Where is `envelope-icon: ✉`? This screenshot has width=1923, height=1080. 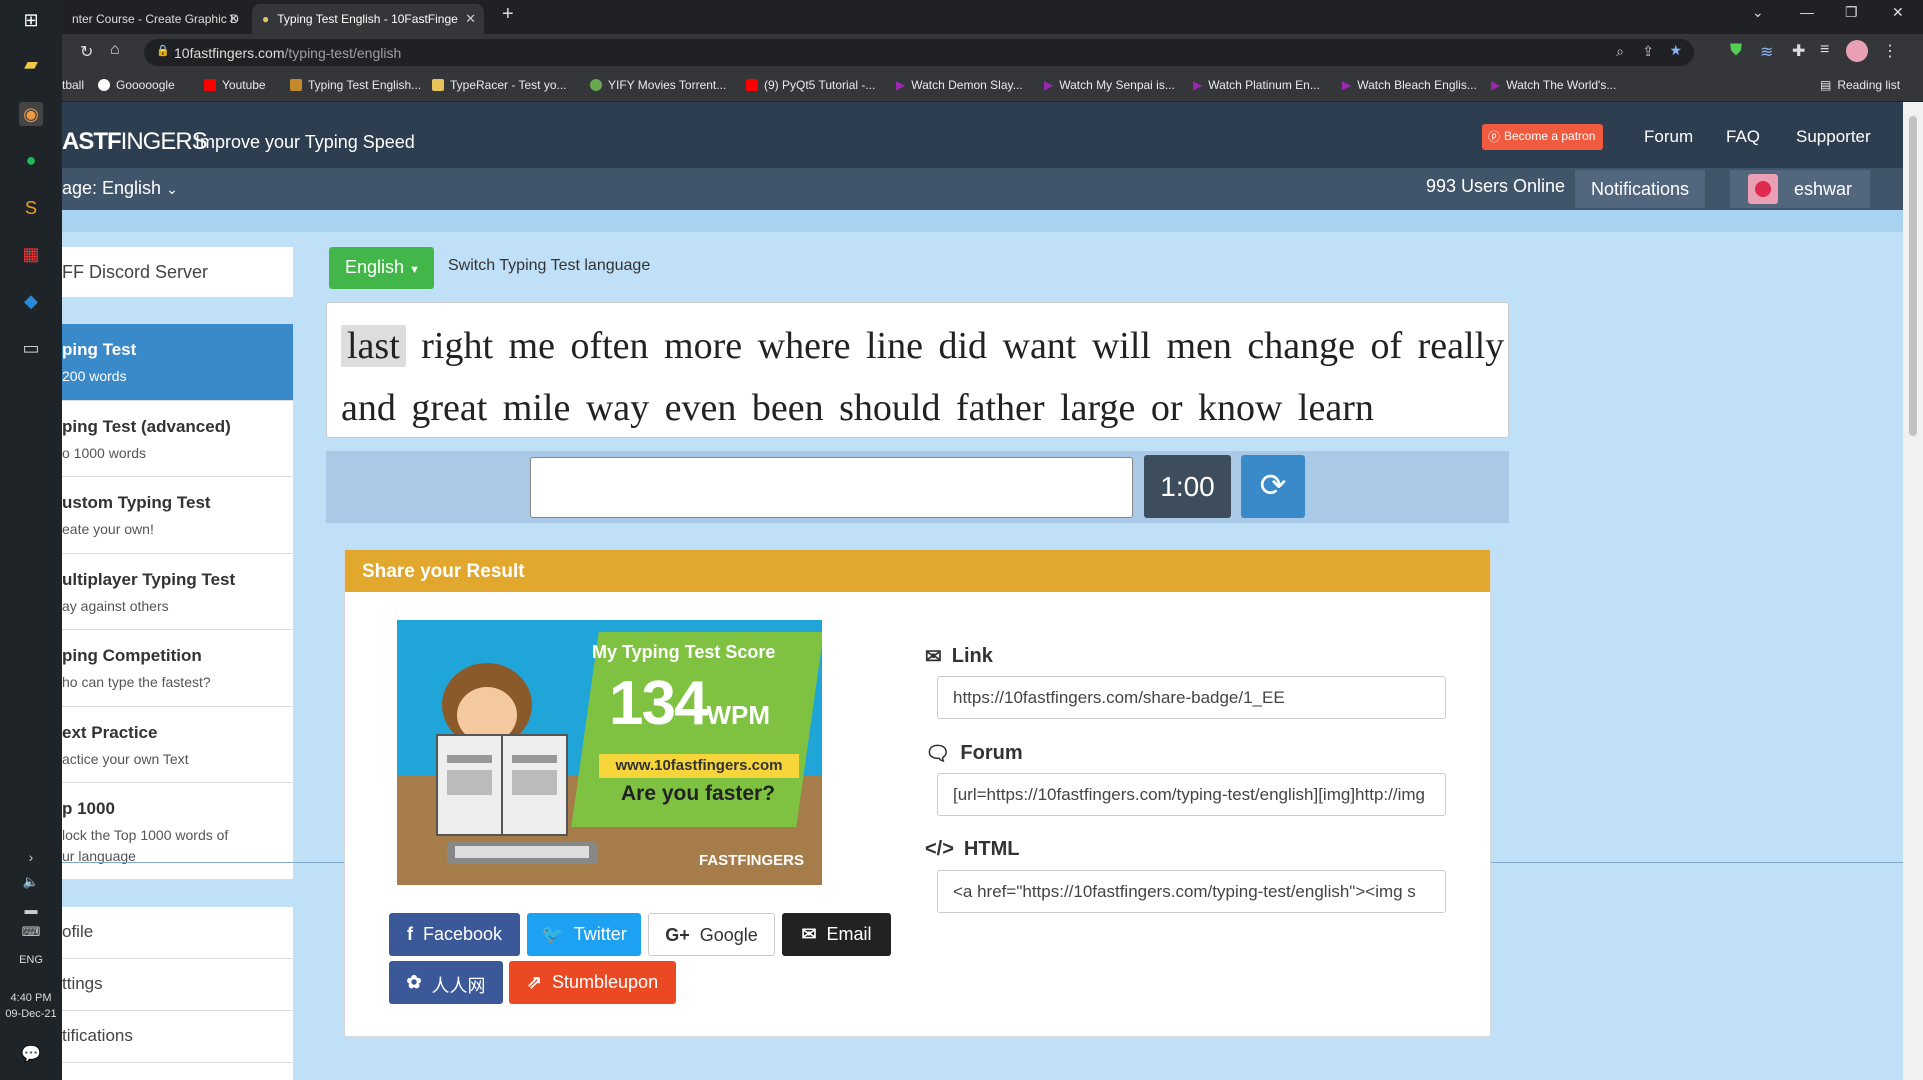 envelope-icon: ✉ is located at coordinates (809, 934).